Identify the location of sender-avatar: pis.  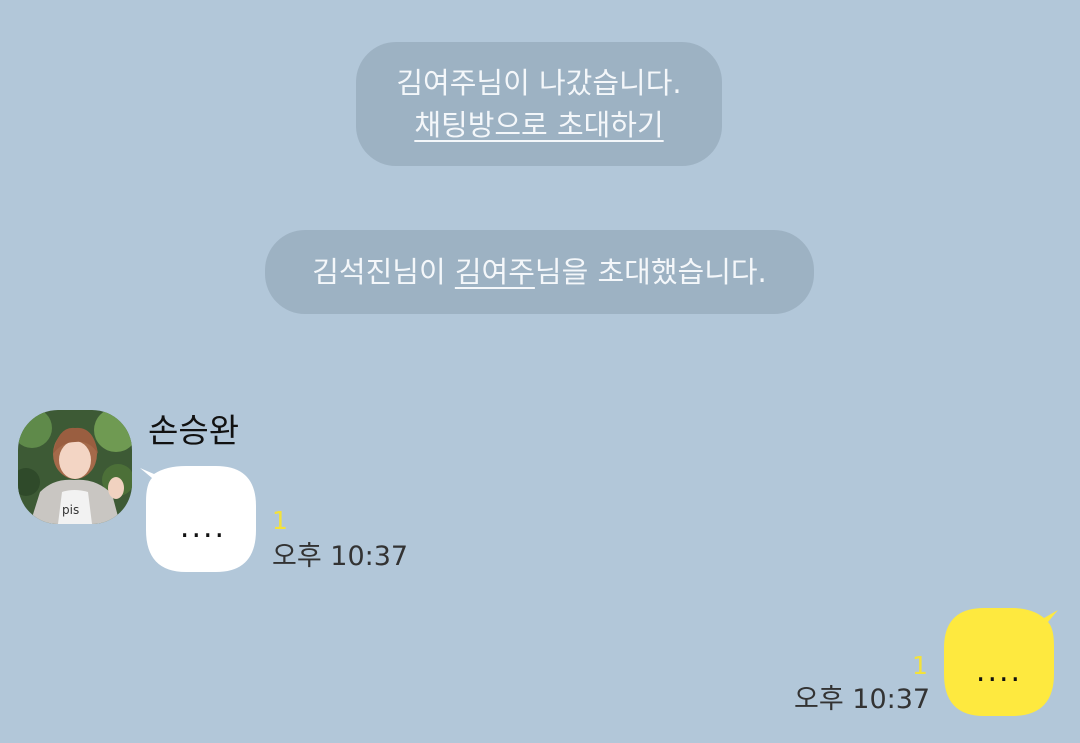
(75, 467).